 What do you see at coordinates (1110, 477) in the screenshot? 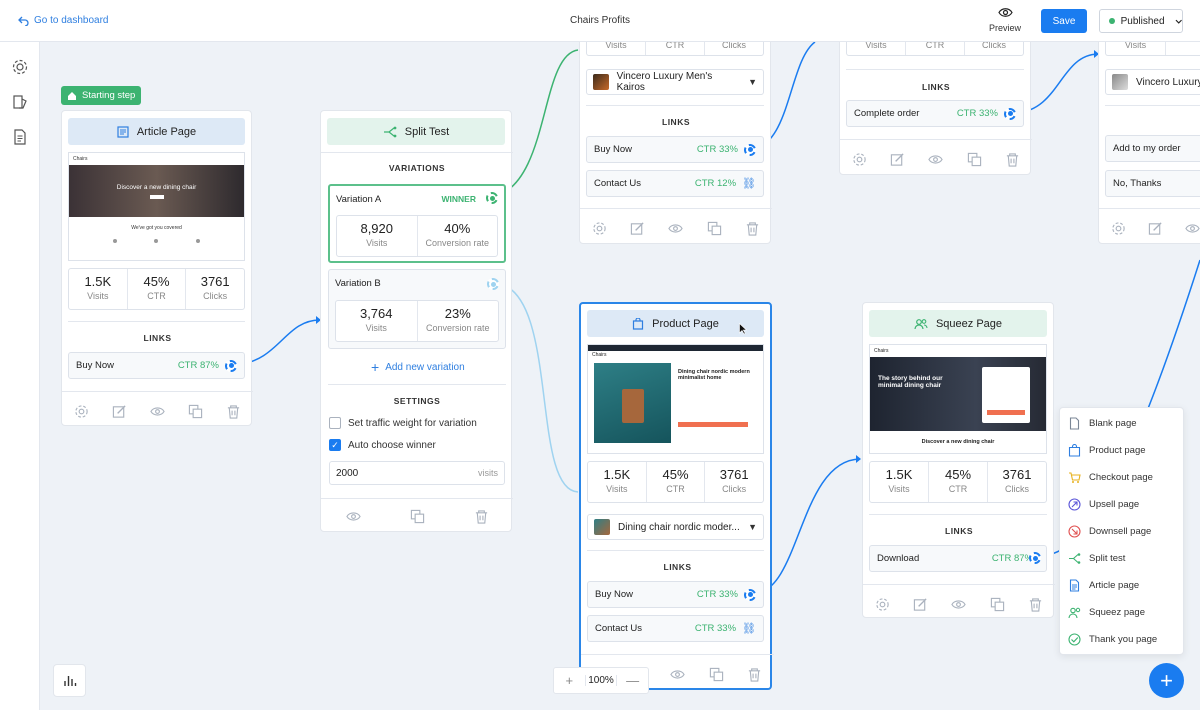
I see `menu-item-checkout-page: Checkout page` at bounding box center [1110, 477].